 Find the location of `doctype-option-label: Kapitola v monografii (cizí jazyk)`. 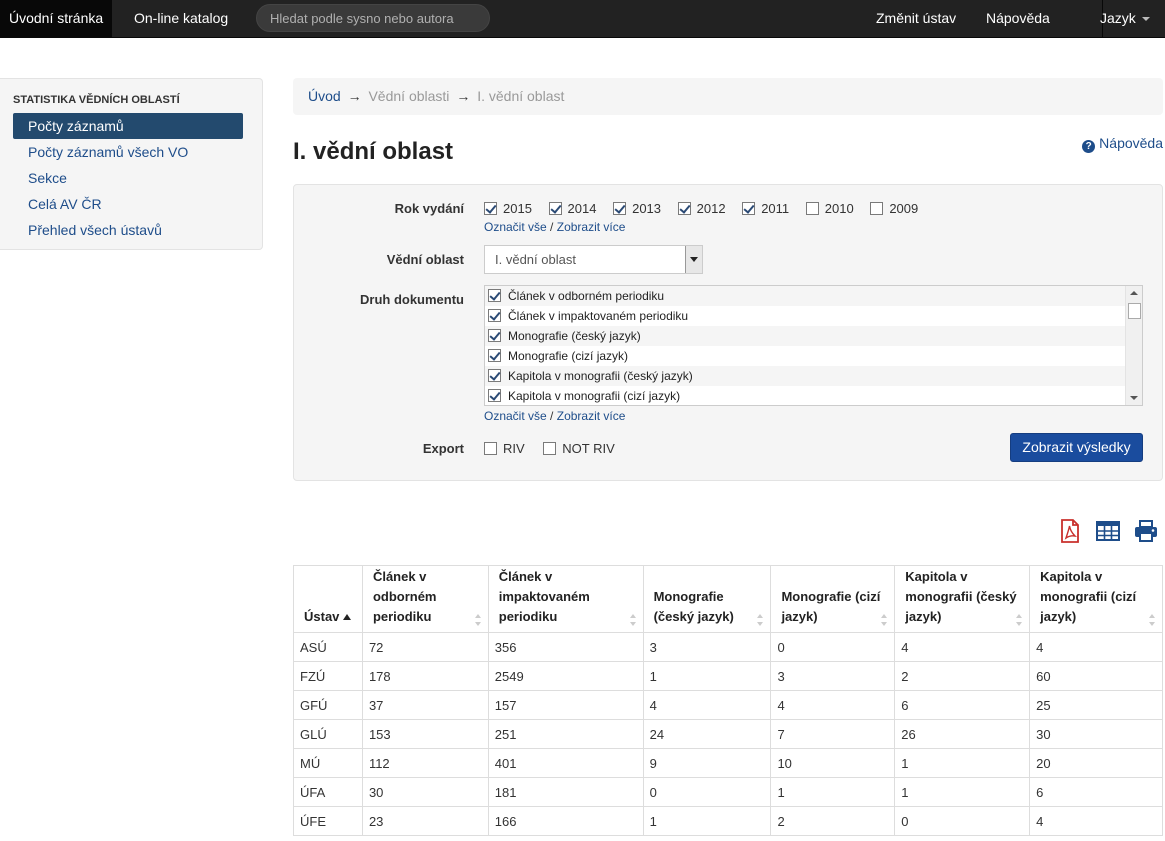

doctype-option-label: Kapitola v monografii (cizí jazyk) is located at coordinates (594, 396).